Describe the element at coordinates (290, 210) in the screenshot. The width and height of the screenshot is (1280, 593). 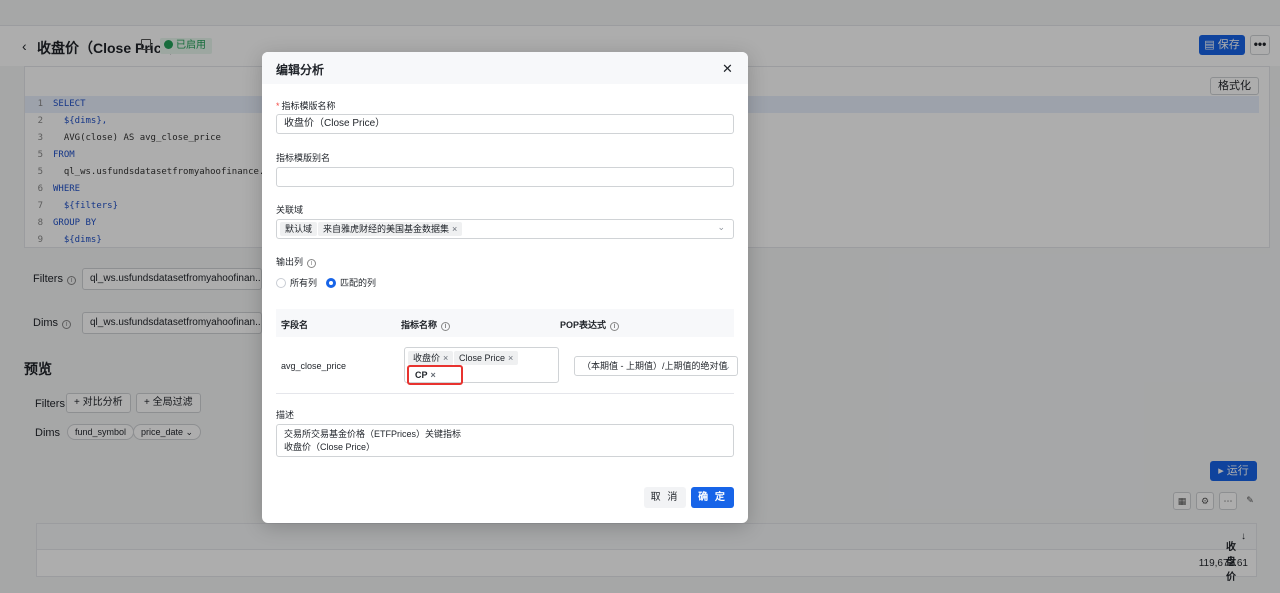
I see `domain-label: 关联域` at that location.